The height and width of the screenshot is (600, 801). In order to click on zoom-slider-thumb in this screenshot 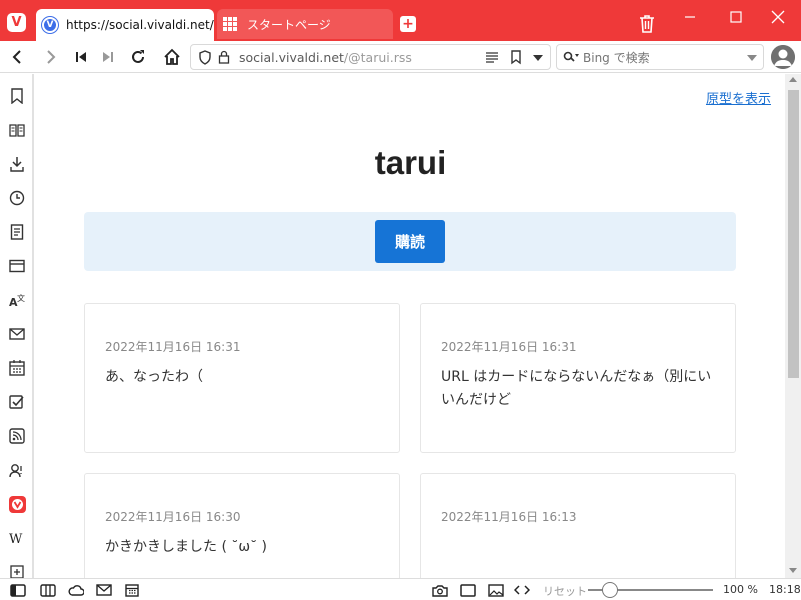, I will do `click(610, 590)`.